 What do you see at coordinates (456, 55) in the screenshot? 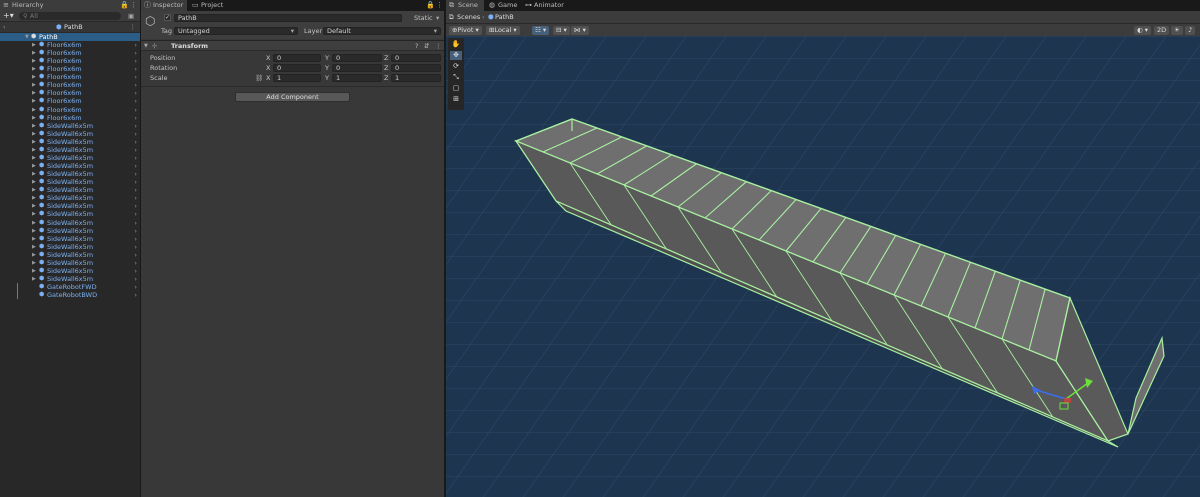
I see `move-tool-icon: ✥` at bounding box center [456, 55].